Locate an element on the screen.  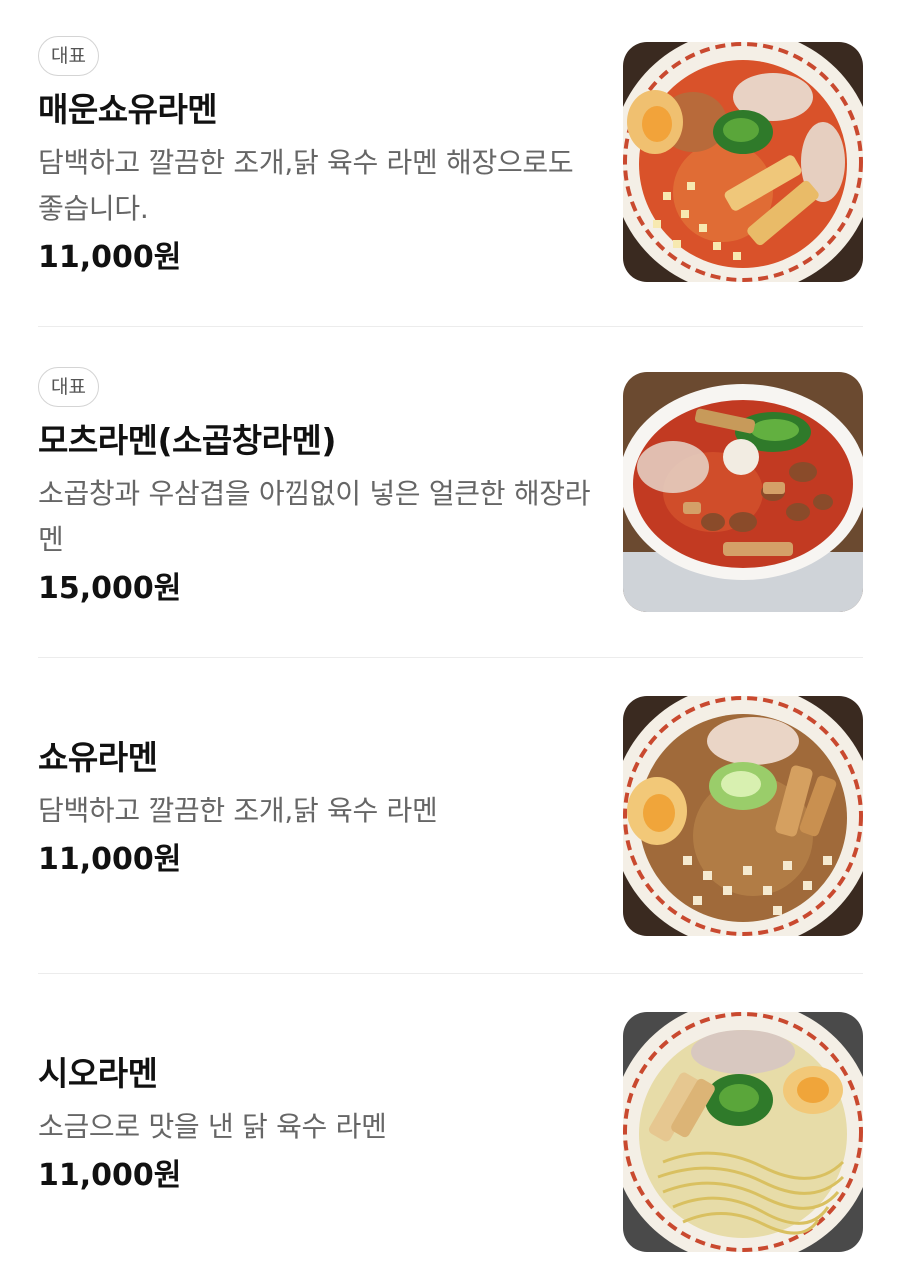
menu-item-text: 쇼유라멘 담백하고 깔끔한 조개,닭 육수 라멘 11,000원 is located at coordinates (318, 809).